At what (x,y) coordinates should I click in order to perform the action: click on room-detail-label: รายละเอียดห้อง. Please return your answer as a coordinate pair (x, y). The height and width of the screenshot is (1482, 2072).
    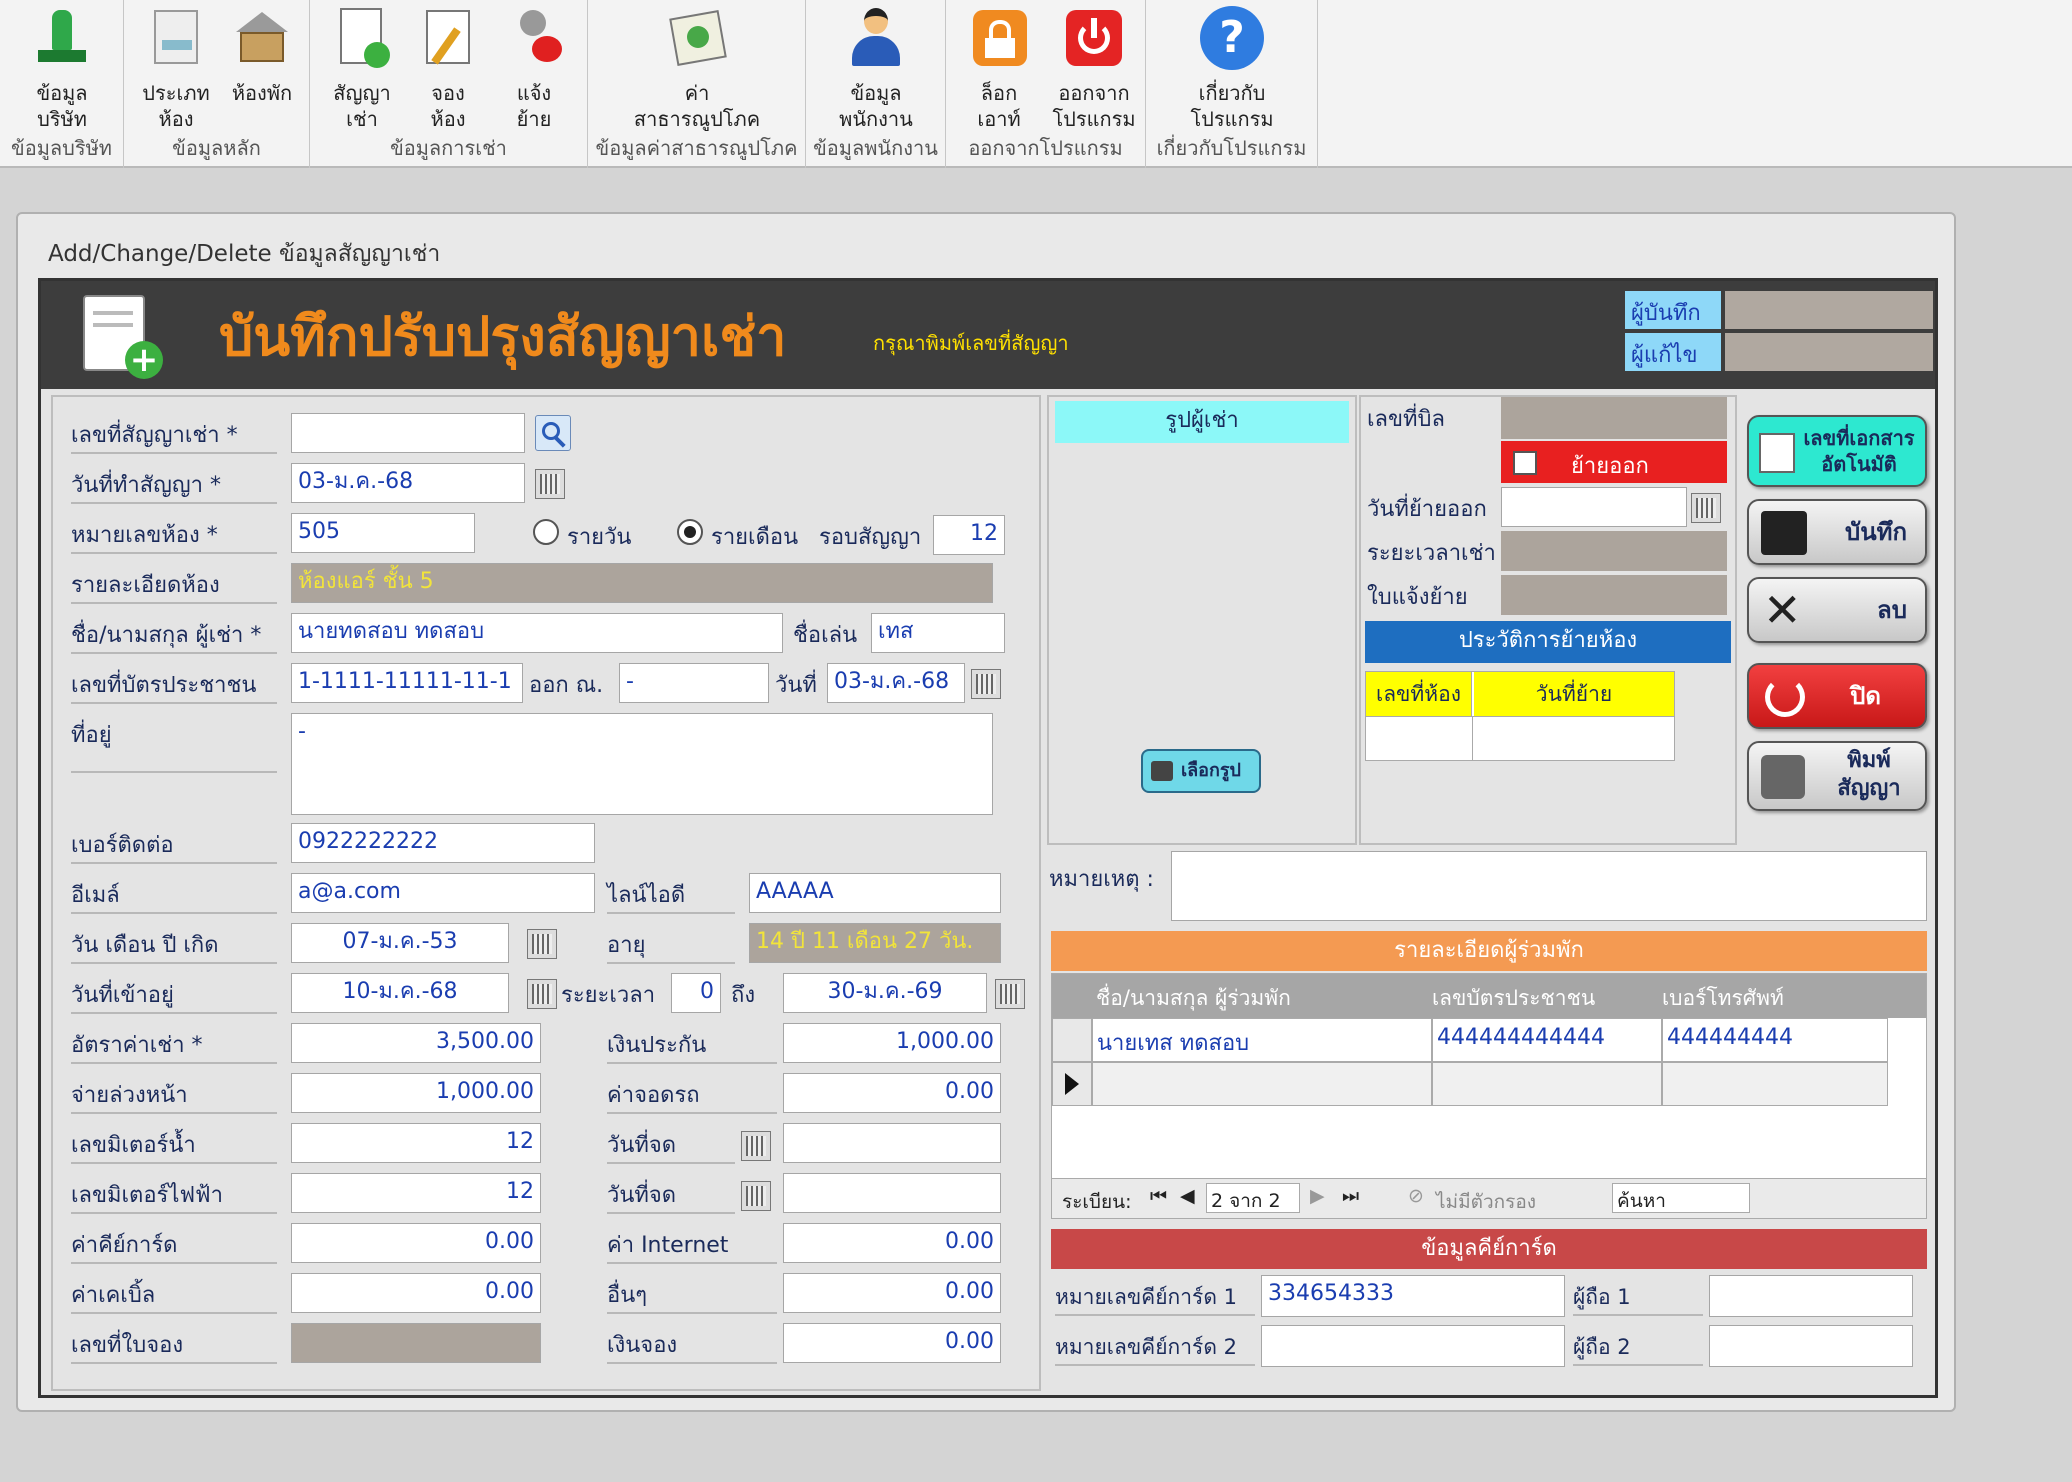
    Looking at the image, I should click on (174, 585).